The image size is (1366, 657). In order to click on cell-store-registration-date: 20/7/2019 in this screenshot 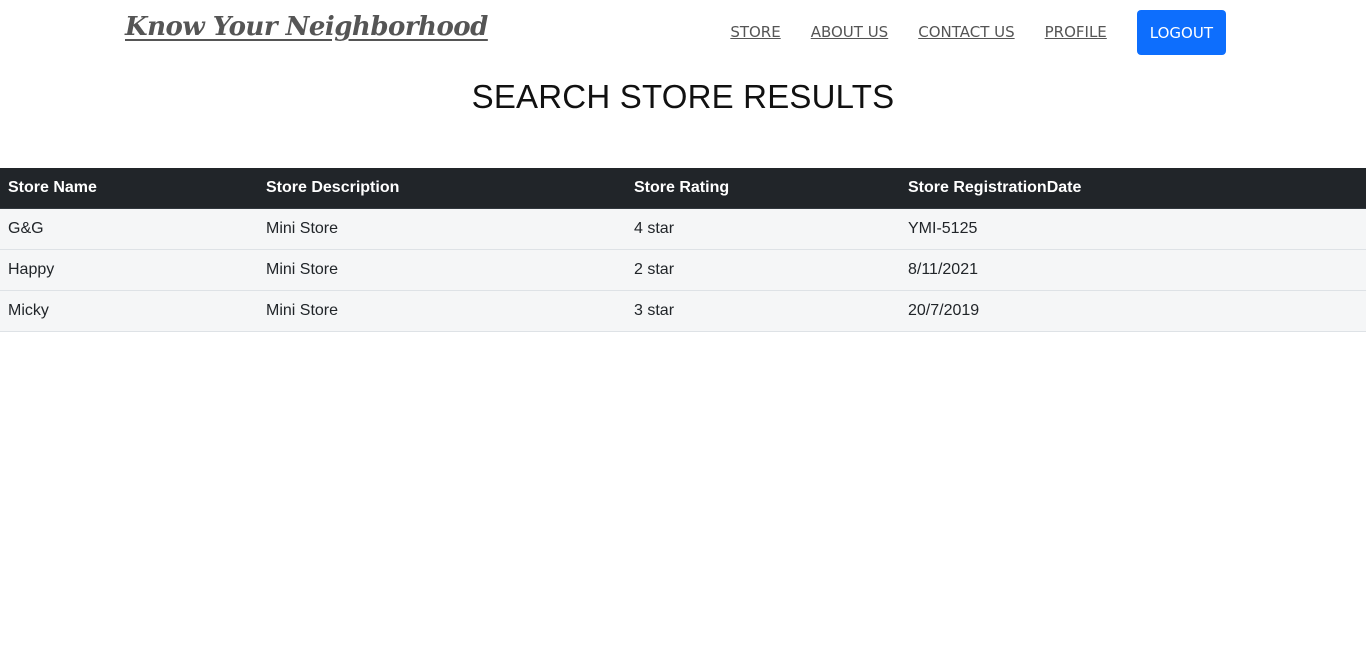, I will do `click(1133, 311)`.